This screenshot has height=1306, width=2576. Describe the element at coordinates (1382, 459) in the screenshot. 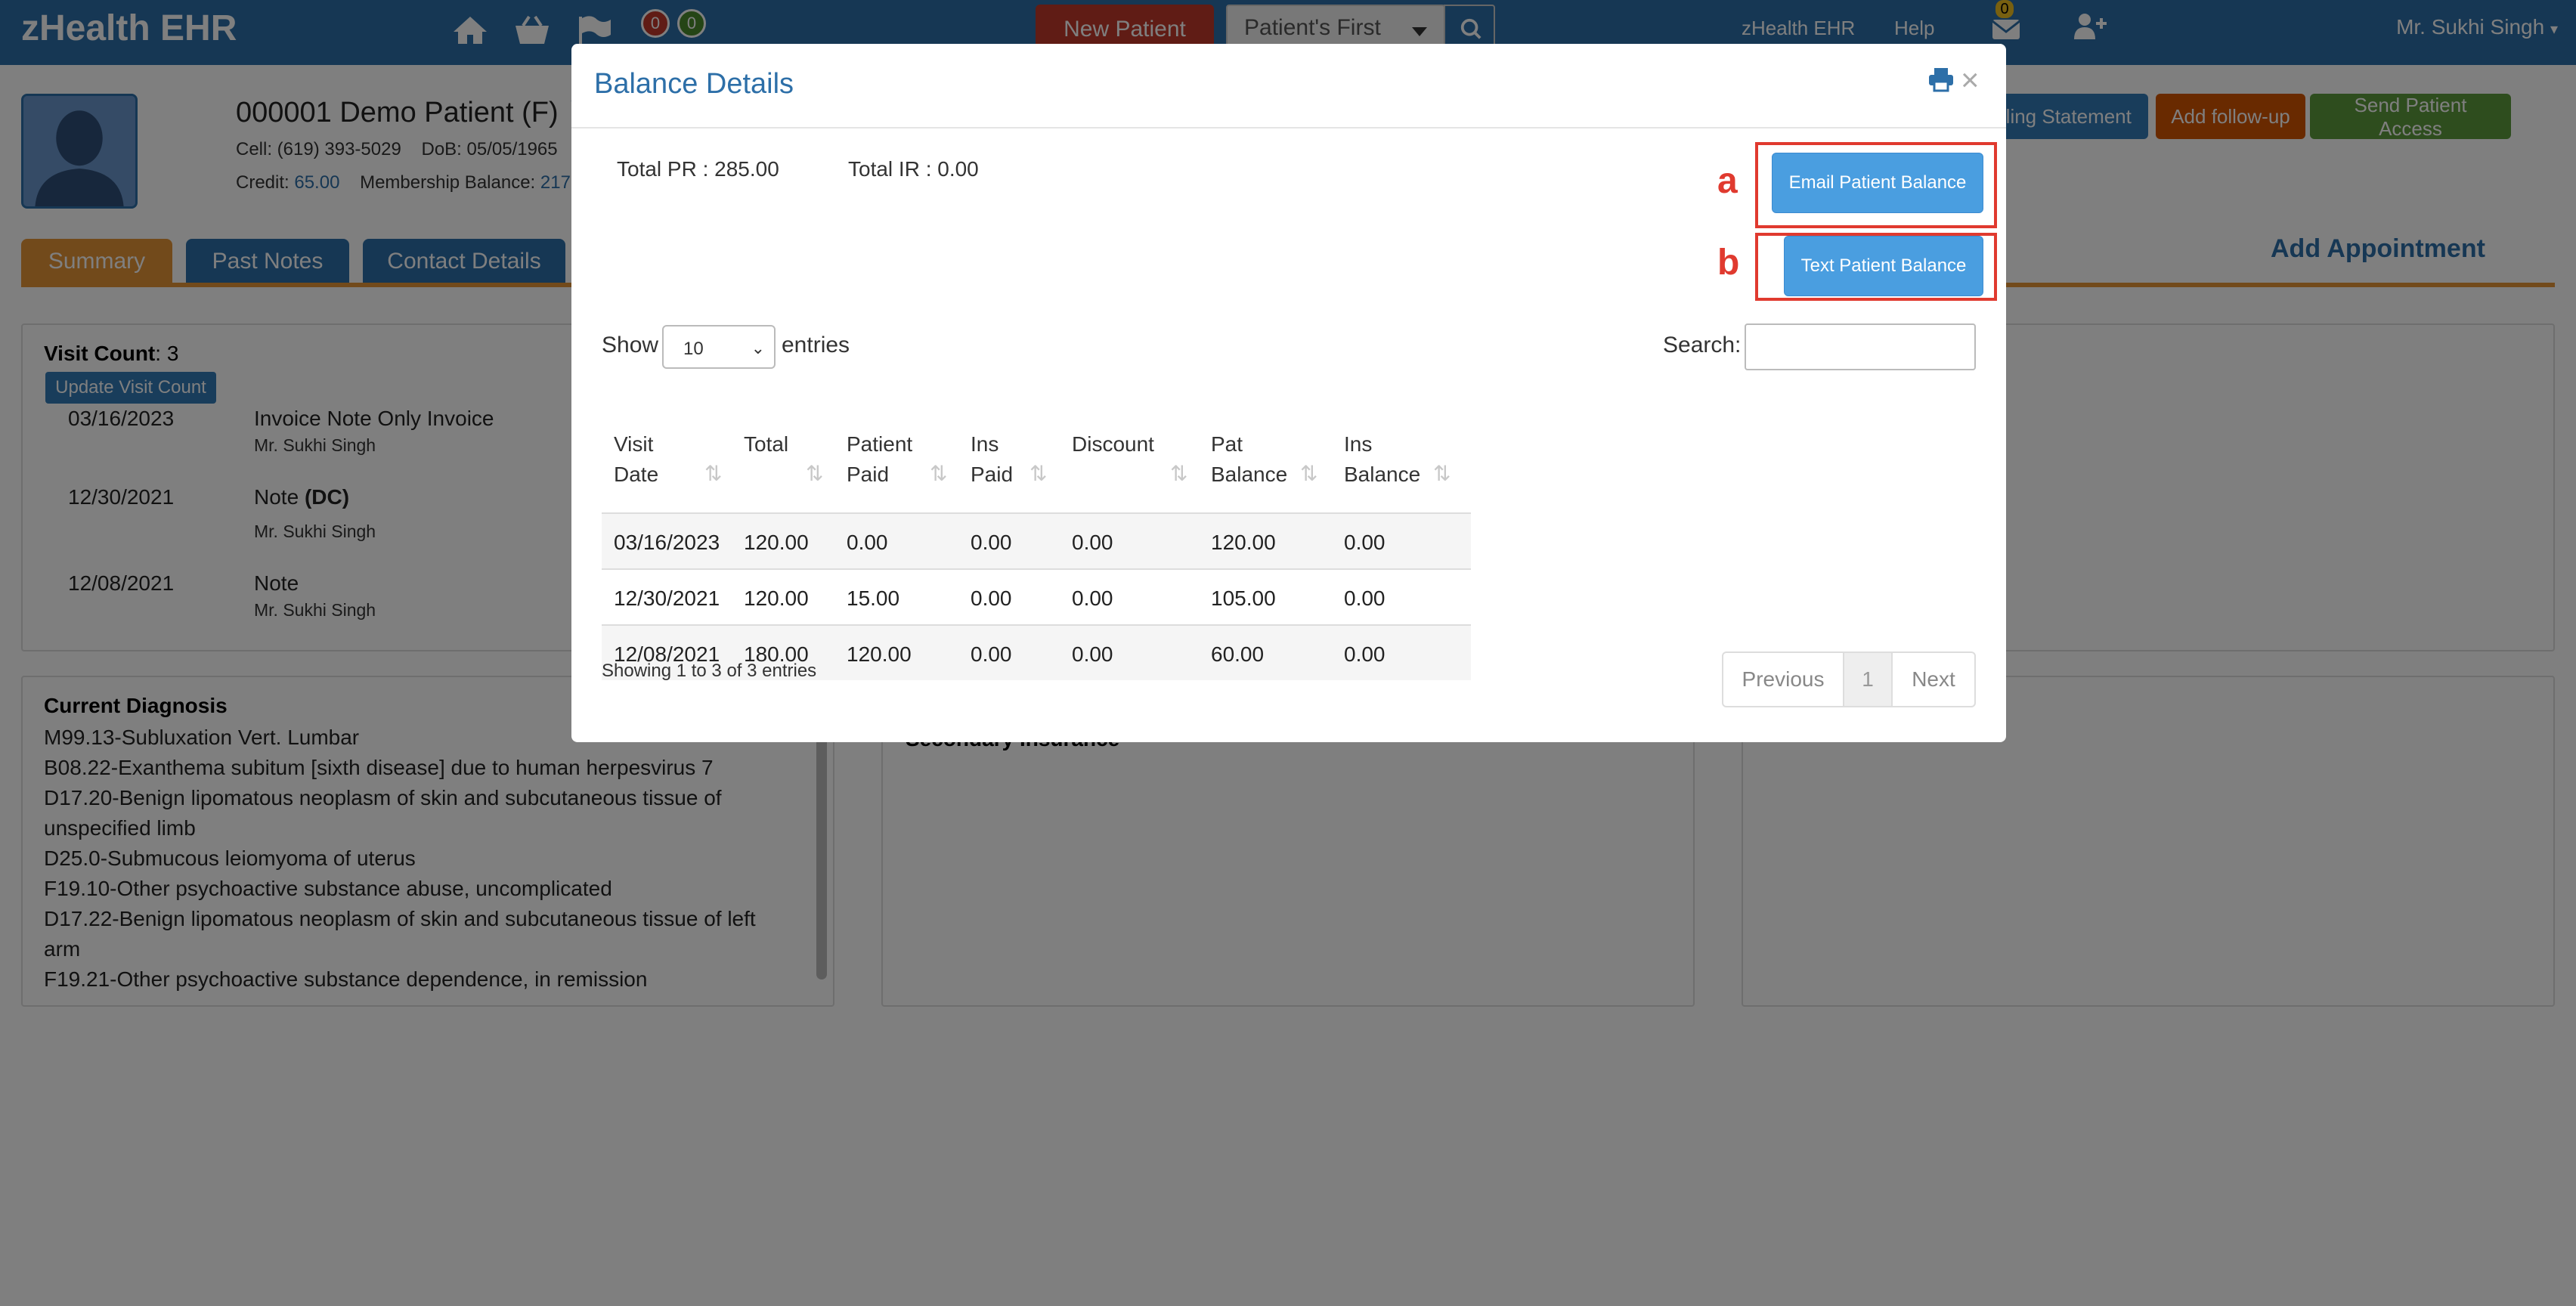

I see `column-header-ins-balance: Ins Balance` at that location.